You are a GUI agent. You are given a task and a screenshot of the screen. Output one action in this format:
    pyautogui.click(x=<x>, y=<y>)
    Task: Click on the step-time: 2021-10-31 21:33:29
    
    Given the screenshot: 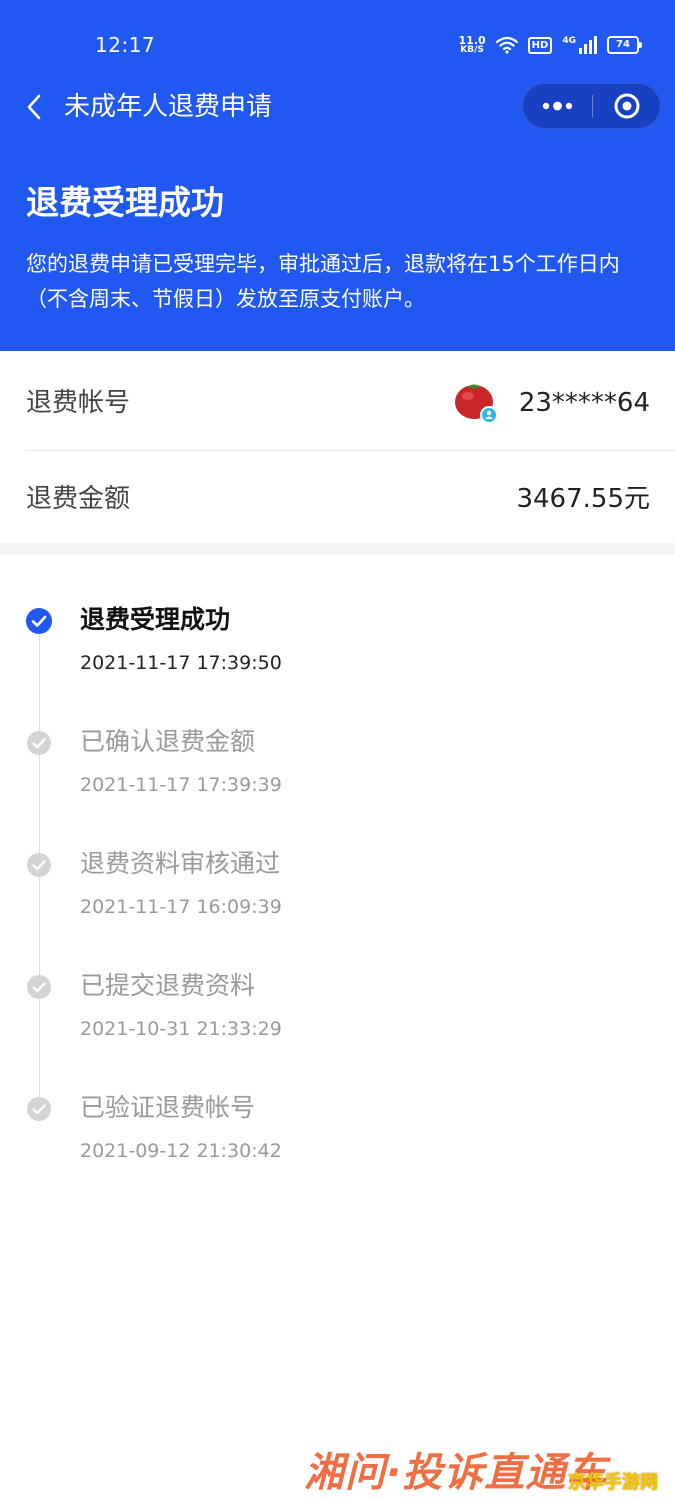 What is the action you would take?
    pyautogui.click(x=181, y=1029)
    